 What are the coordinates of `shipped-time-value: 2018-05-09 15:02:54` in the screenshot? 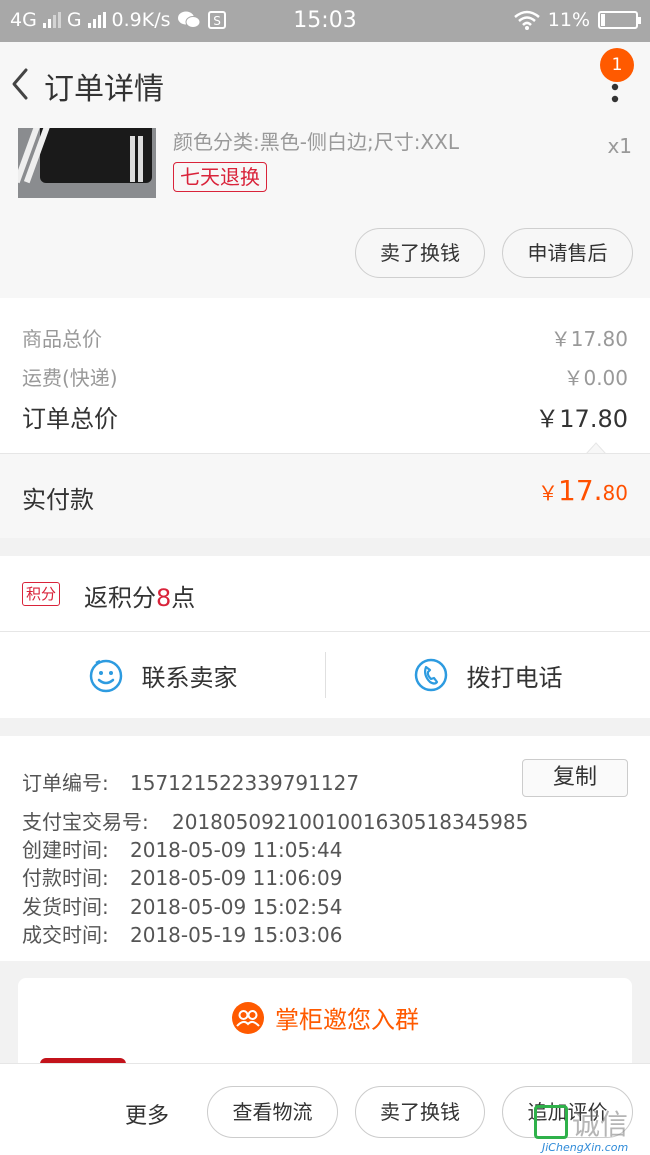 It's located at (236, 907).